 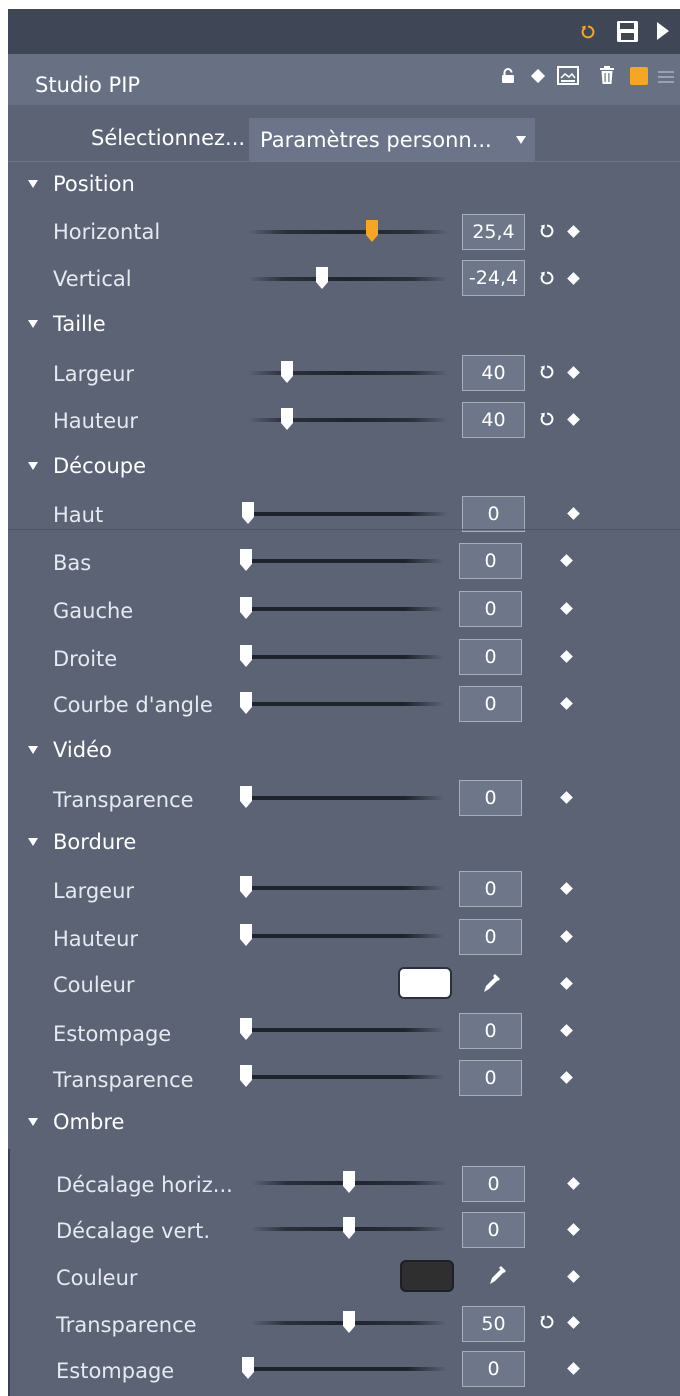 I want to click on gauche-slider-thumb, so click(x=246, y=608).